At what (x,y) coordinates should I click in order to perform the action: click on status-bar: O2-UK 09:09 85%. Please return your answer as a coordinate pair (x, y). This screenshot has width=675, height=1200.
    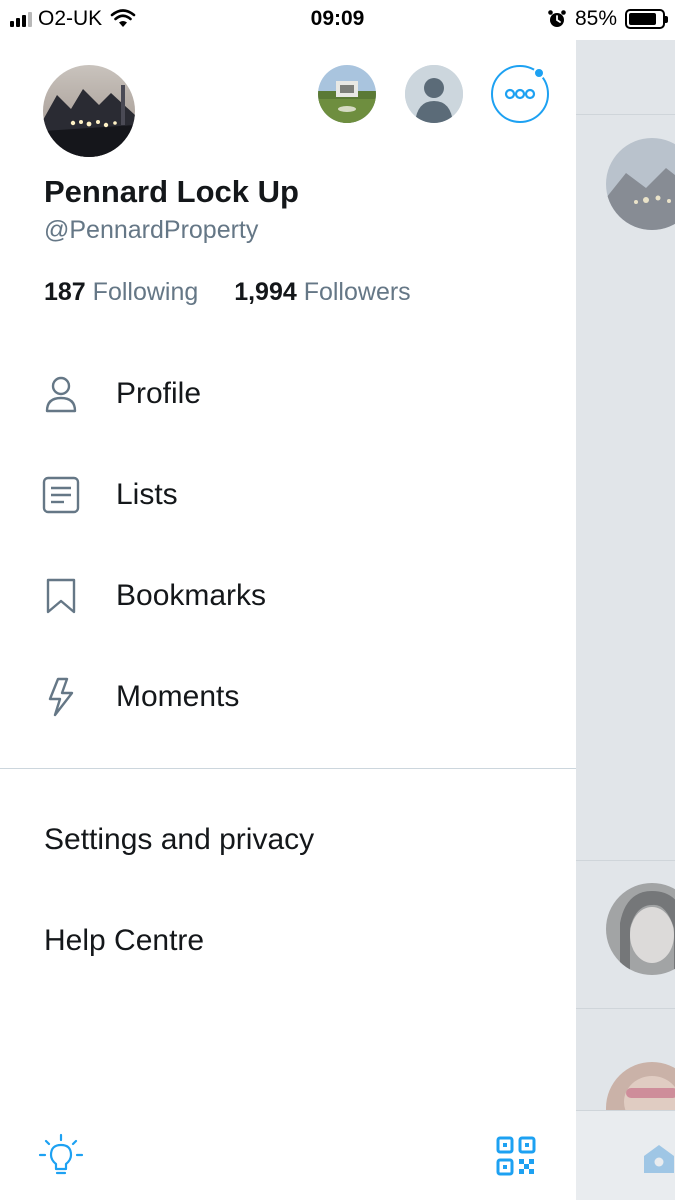
    Looking at the image, I should click on (337, 20).